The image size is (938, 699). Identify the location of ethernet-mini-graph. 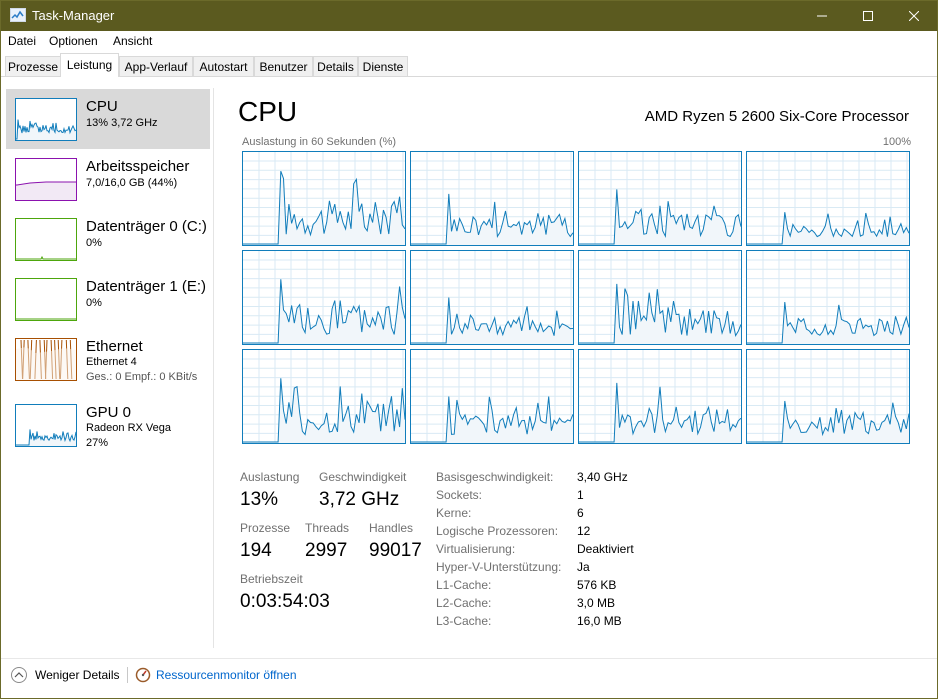
(46, 359).